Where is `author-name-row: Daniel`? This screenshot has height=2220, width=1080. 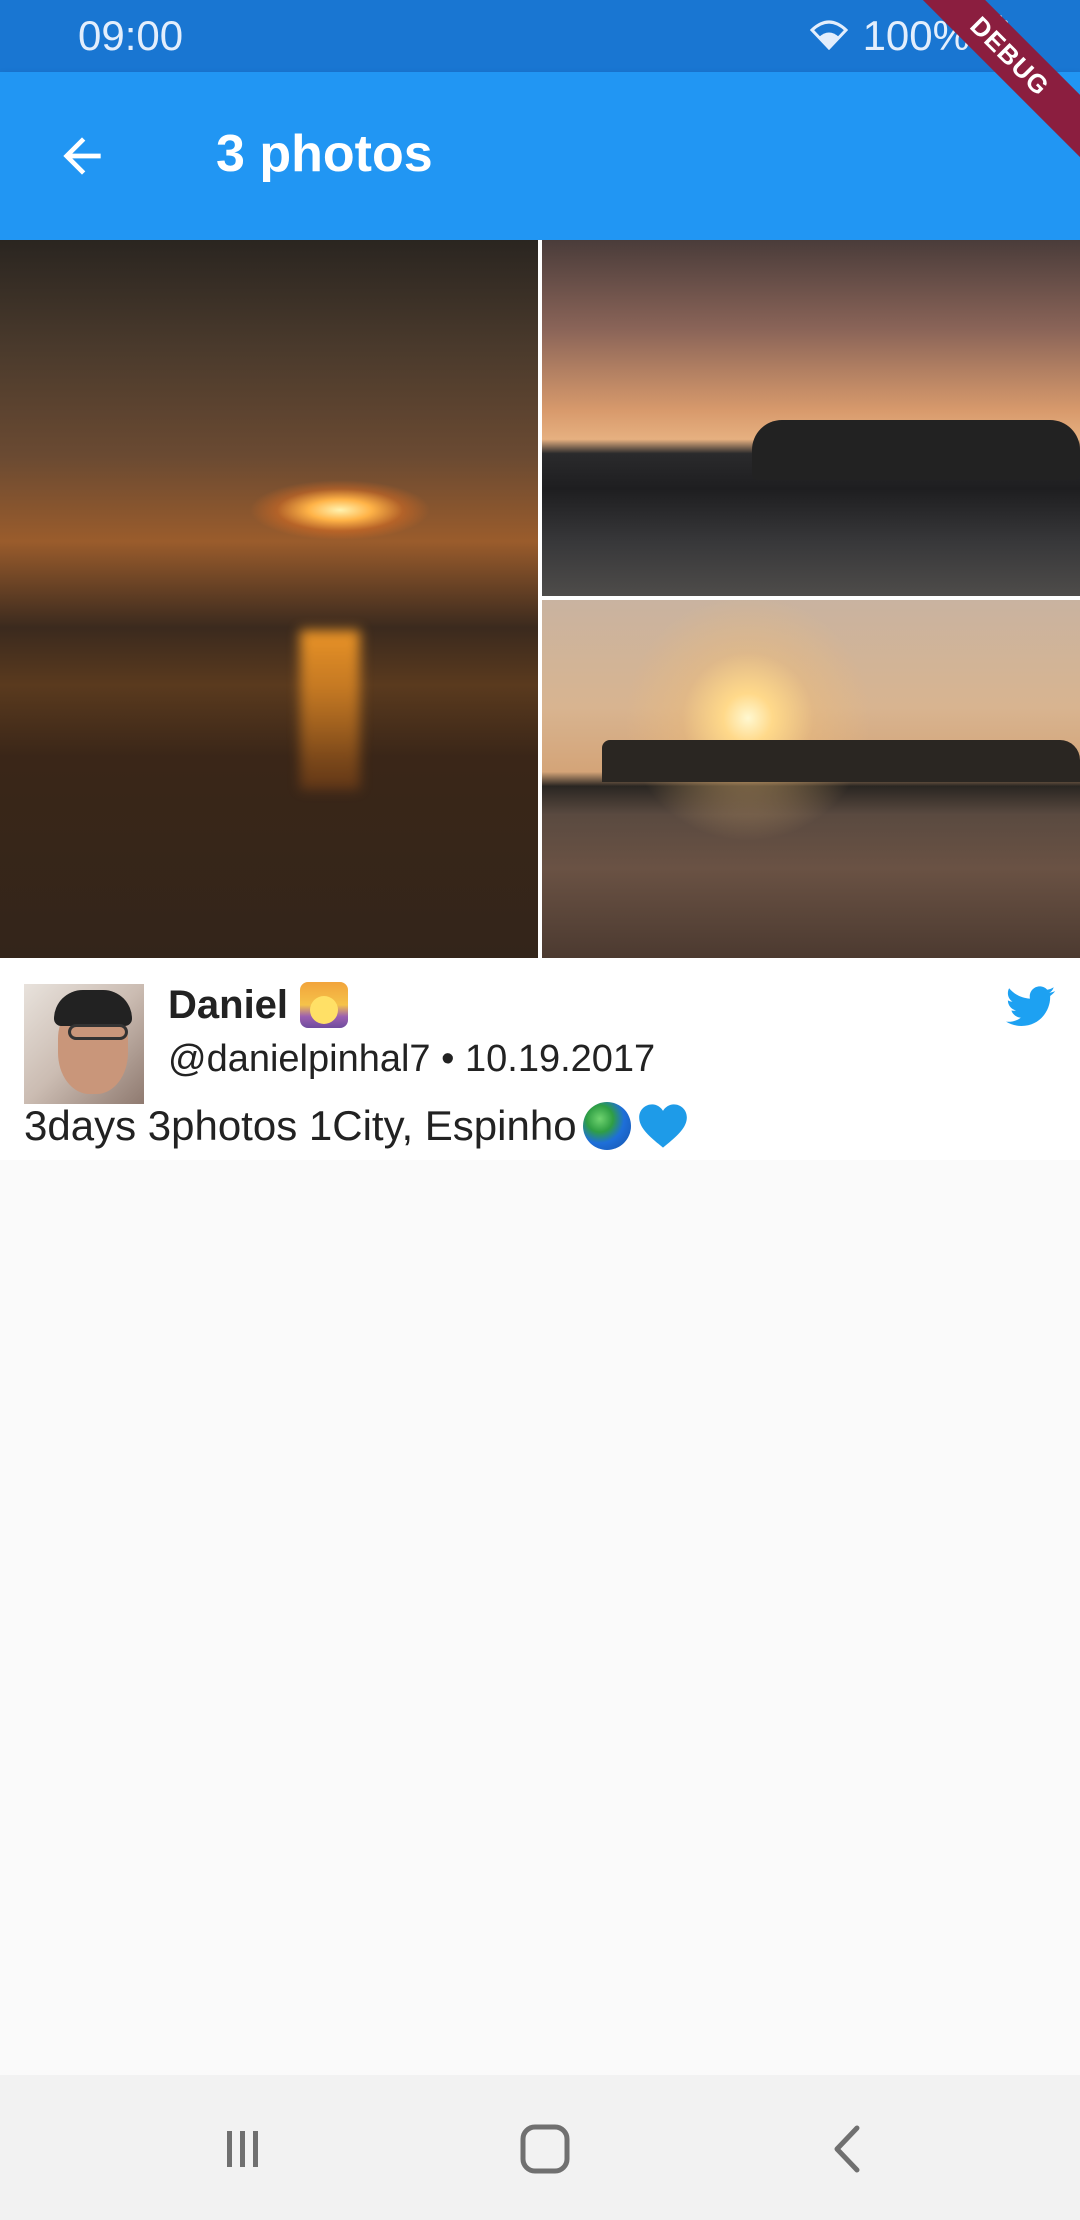 author-name-row: Daniel is located at coordinates (258, 1005).